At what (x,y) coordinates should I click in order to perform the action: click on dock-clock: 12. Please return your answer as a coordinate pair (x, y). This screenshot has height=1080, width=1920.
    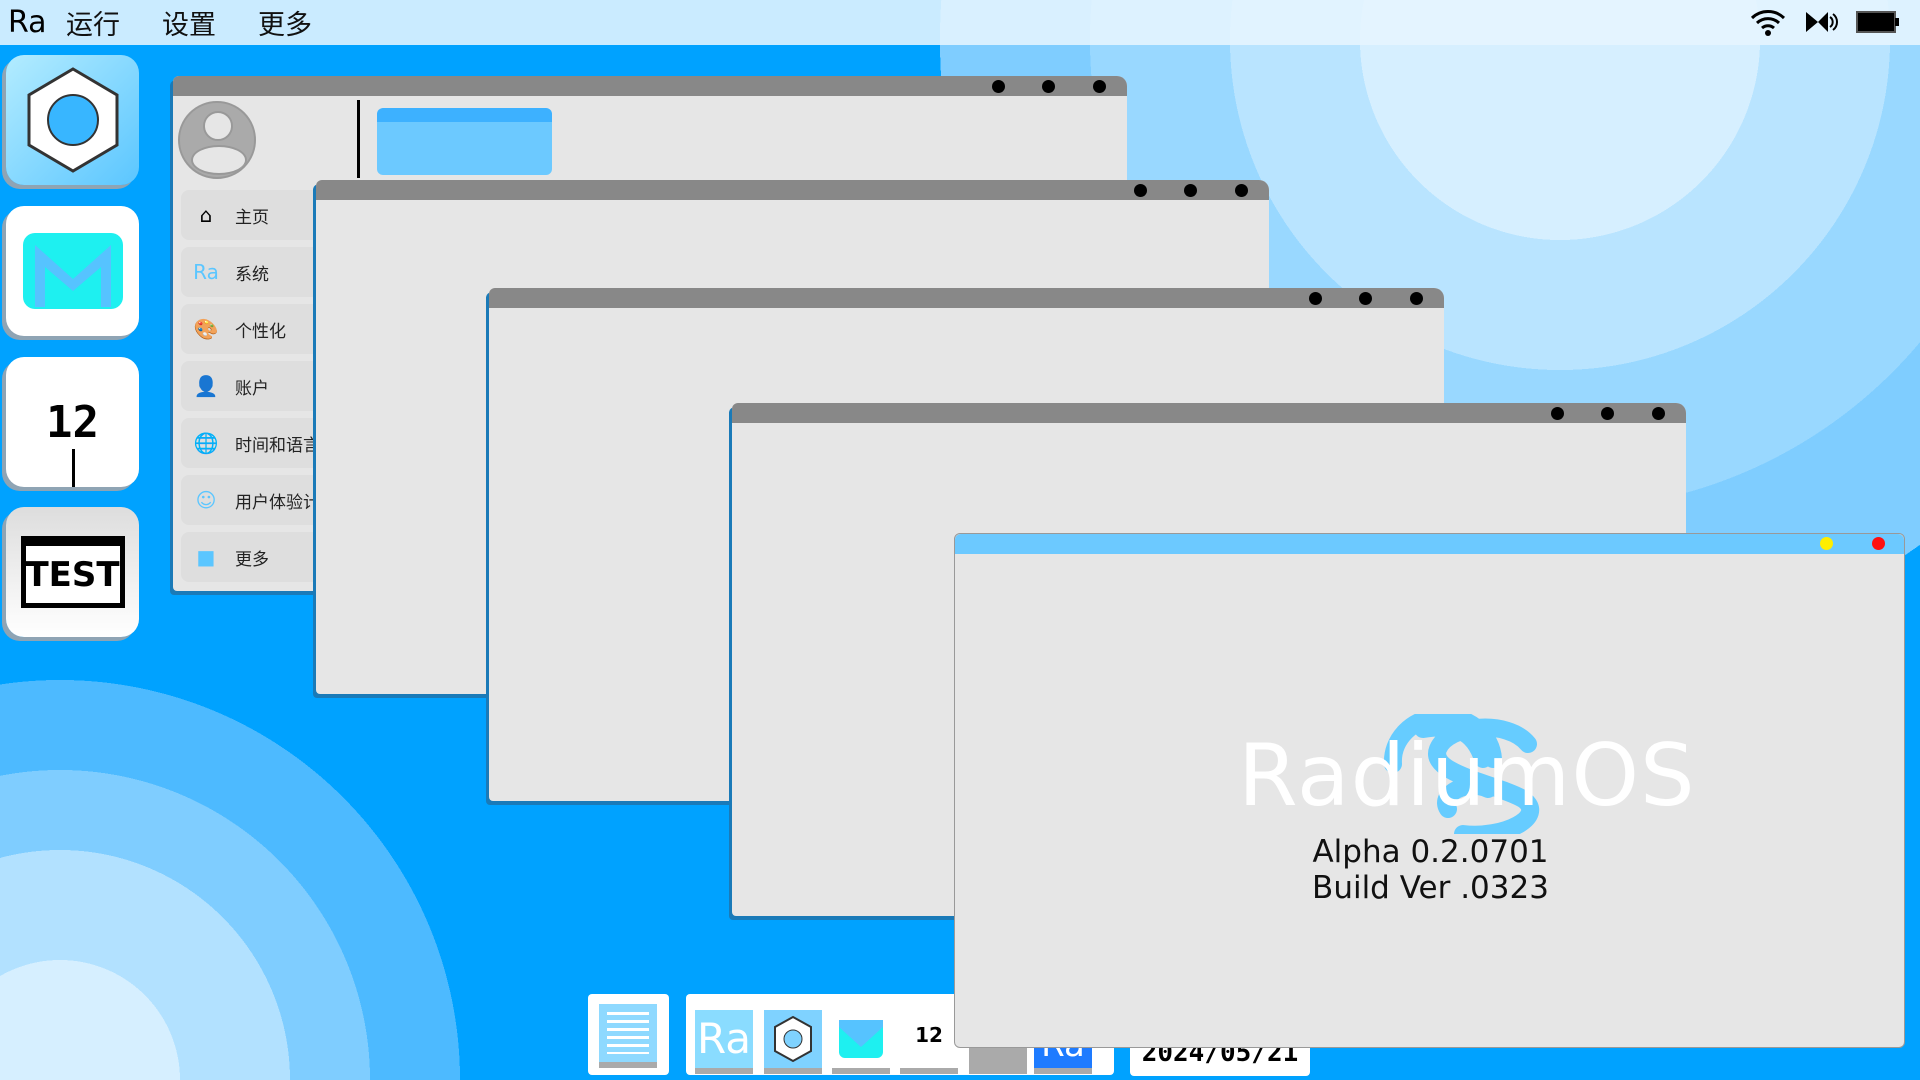
    Looking at the image, I should click on (72, 422).